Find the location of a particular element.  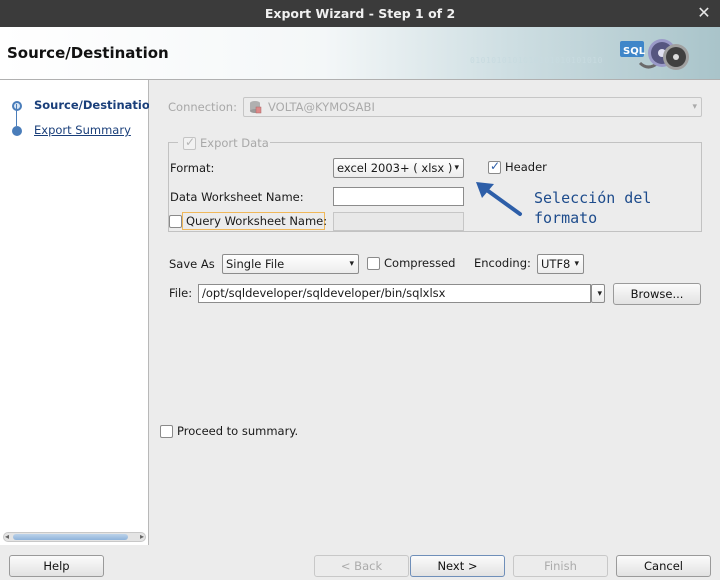

nav-item-export-summary: Export Summary is located at coordinates (74, 131).